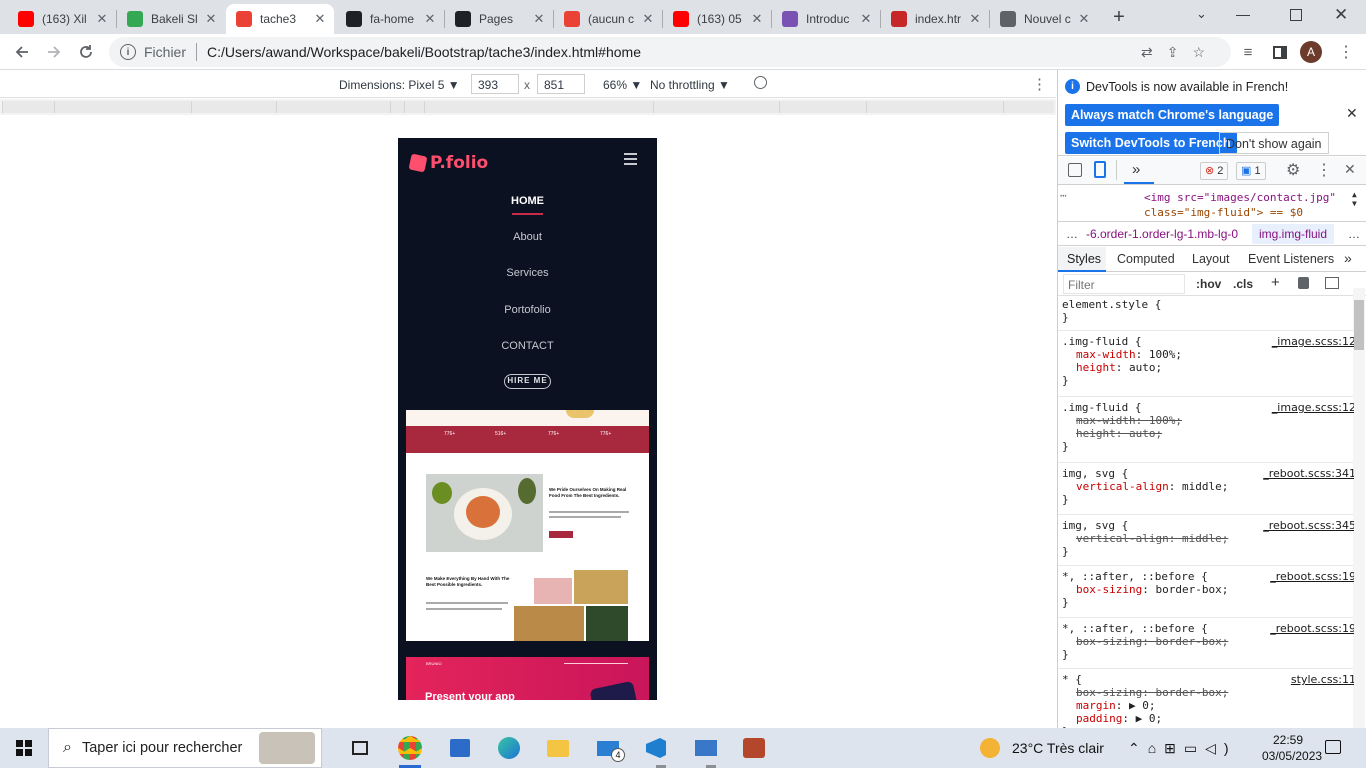 The height and width of the screenshot is (768, 1366). I want to click on new-rule-icon: +, so click(1275, 282).